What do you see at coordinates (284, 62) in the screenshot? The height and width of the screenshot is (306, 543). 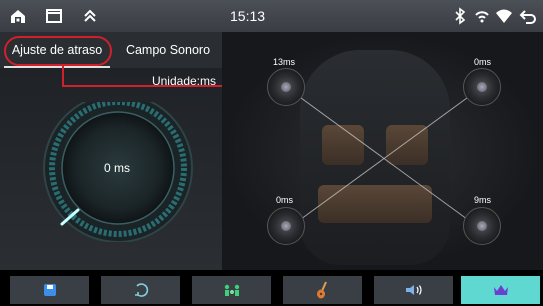 I see `speaker-front-left-label: 13ms` at bounding box center [284, 62].